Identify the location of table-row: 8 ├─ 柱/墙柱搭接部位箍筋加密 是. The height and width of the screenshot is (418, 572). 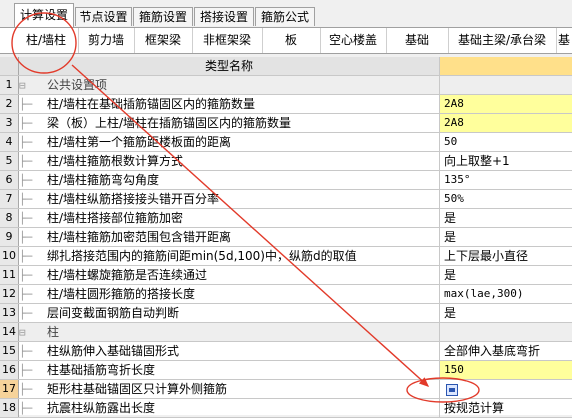
(286, 218).